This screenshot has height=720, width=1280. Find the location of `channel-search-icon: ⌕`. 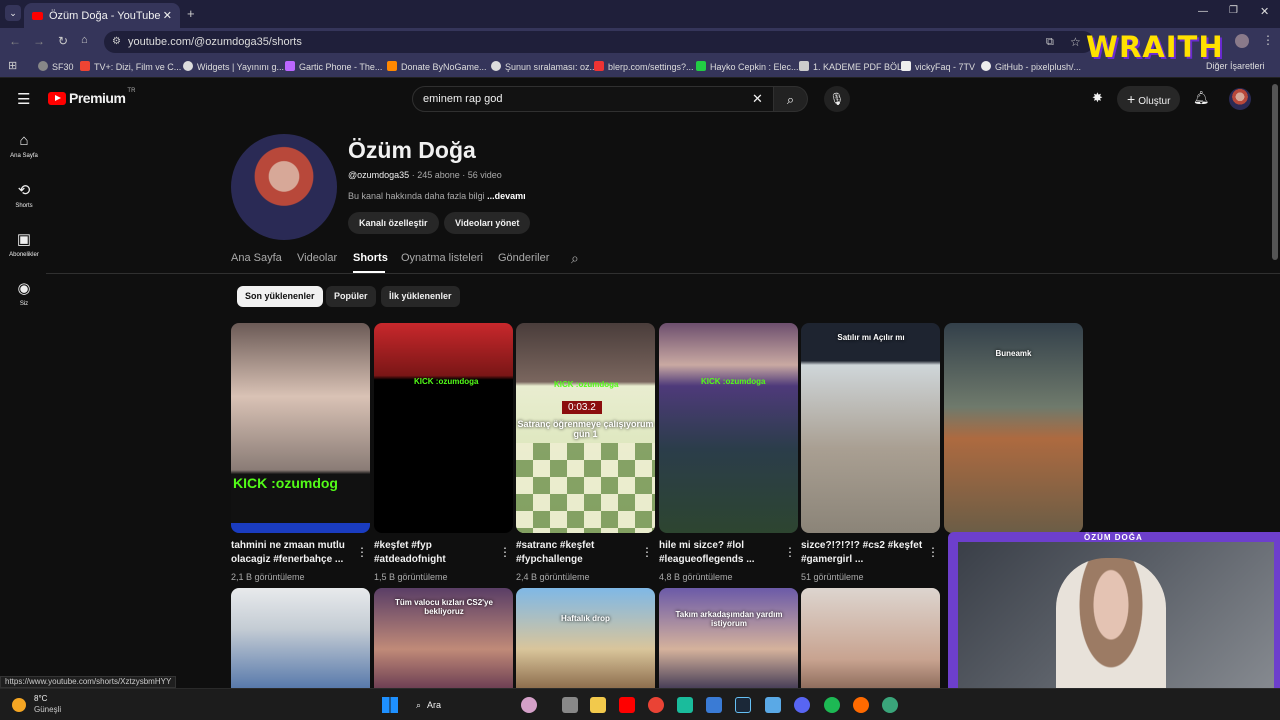

channel-search-icon: ⌕ is located at coordinates (575, 258).